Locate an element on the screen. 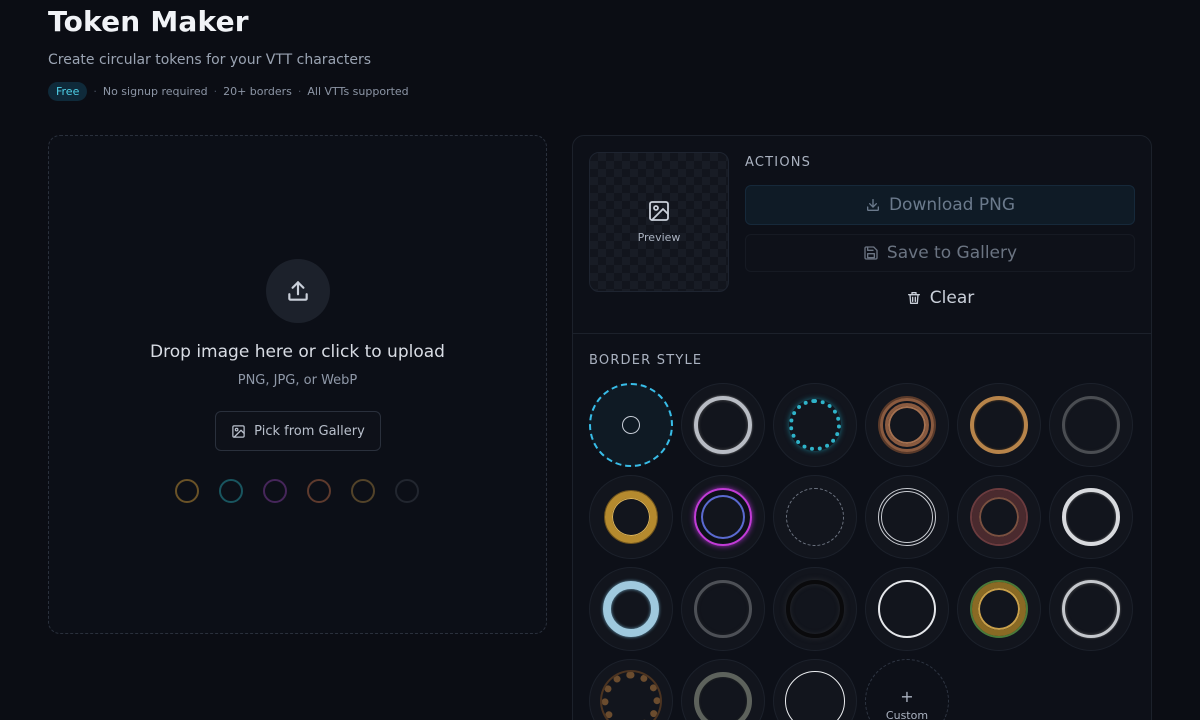  download-icon is located at coordinates (872, 205).